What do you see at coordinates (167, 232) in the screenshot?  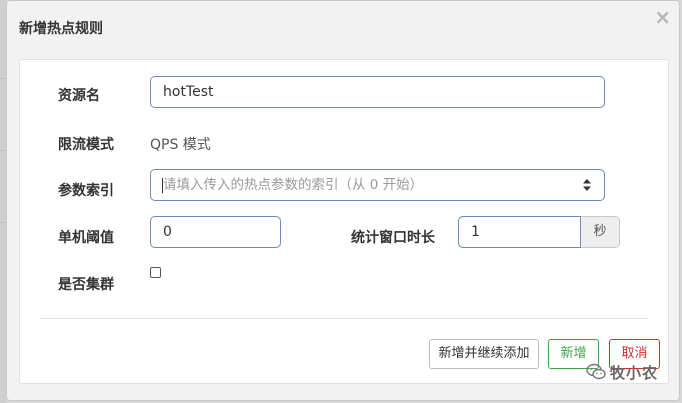 I see `threshold-value: 0` at bounding box center [167, 232].